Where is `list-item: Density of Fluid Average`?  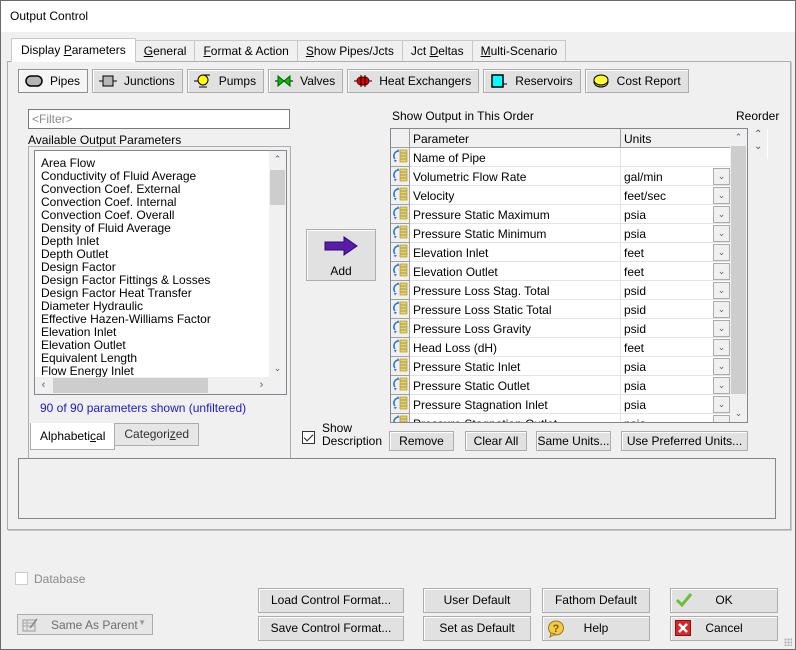 list-item: Density of Fluid Average is located at coordinates (106, 228).